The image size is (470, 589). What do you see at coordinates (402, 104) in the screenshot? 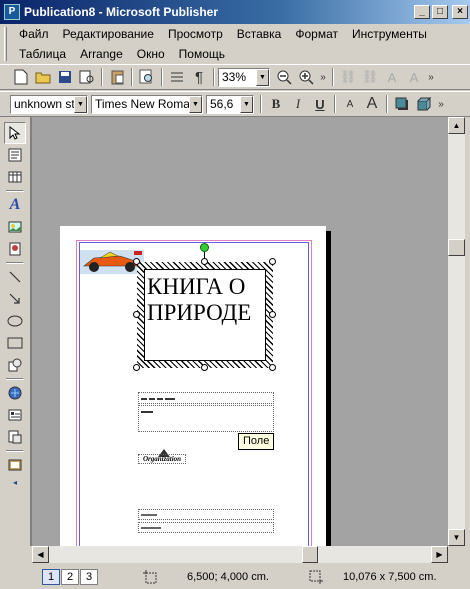
I see `shadow-icon` at bounding box center [402, 104].